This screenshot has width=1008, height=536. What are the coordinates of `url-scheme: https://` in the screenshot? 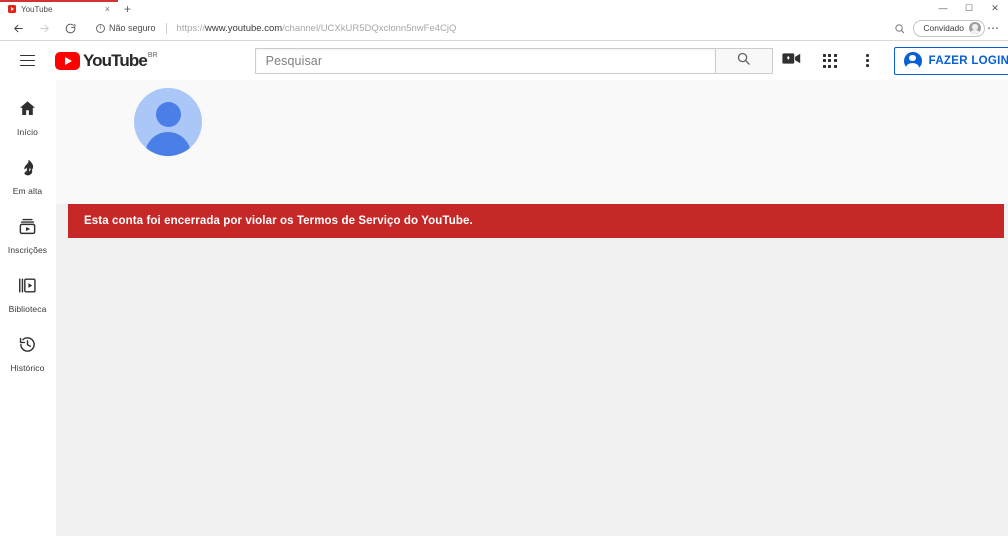 It's located at (191, 28).